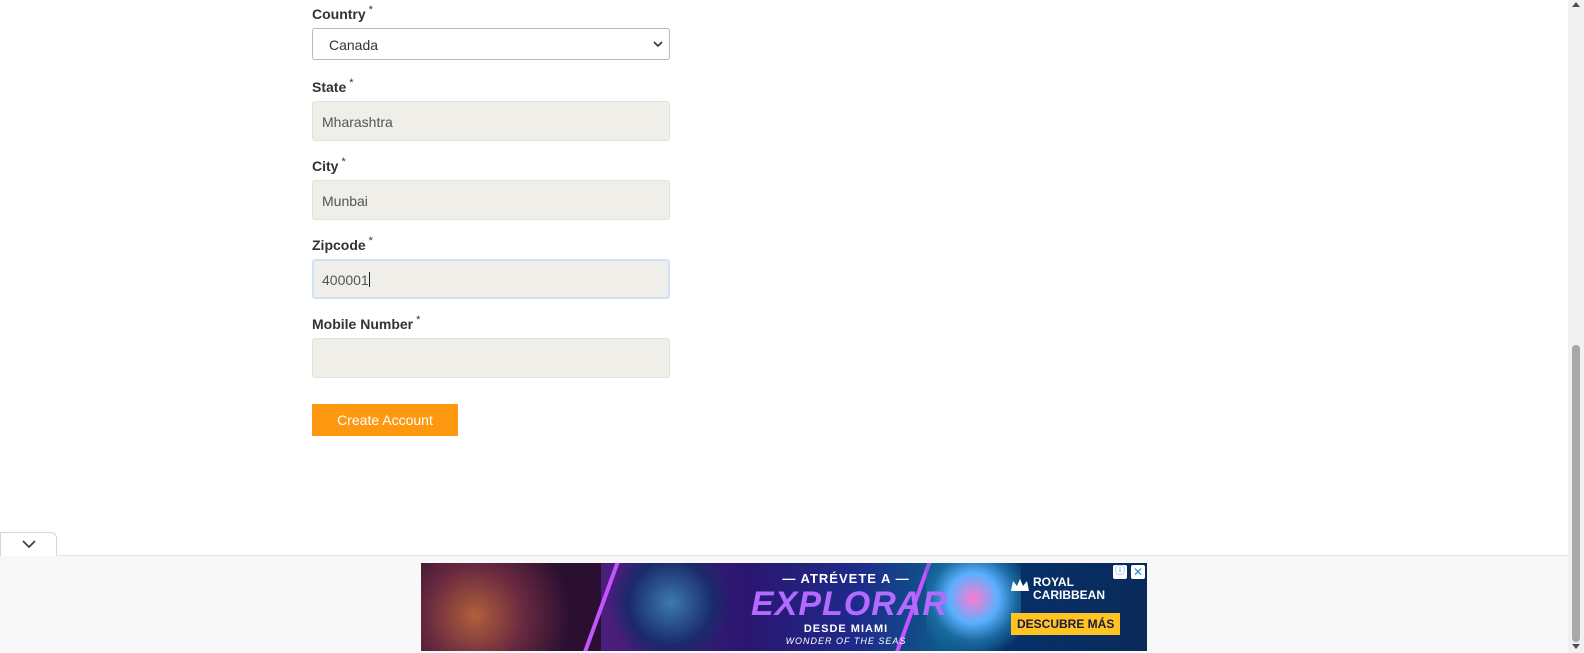 This screenshot has width=1584, height=653. I want to click on ad-choices-icon: ⓘ, so click(1120, 572).